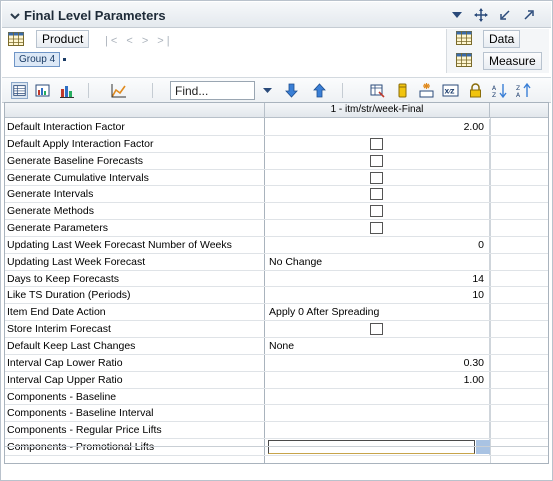 The width and height of the screenshot is (553, 481). I want to click on table-row: Default Interaction Factor 2.00, so click(276, 127).